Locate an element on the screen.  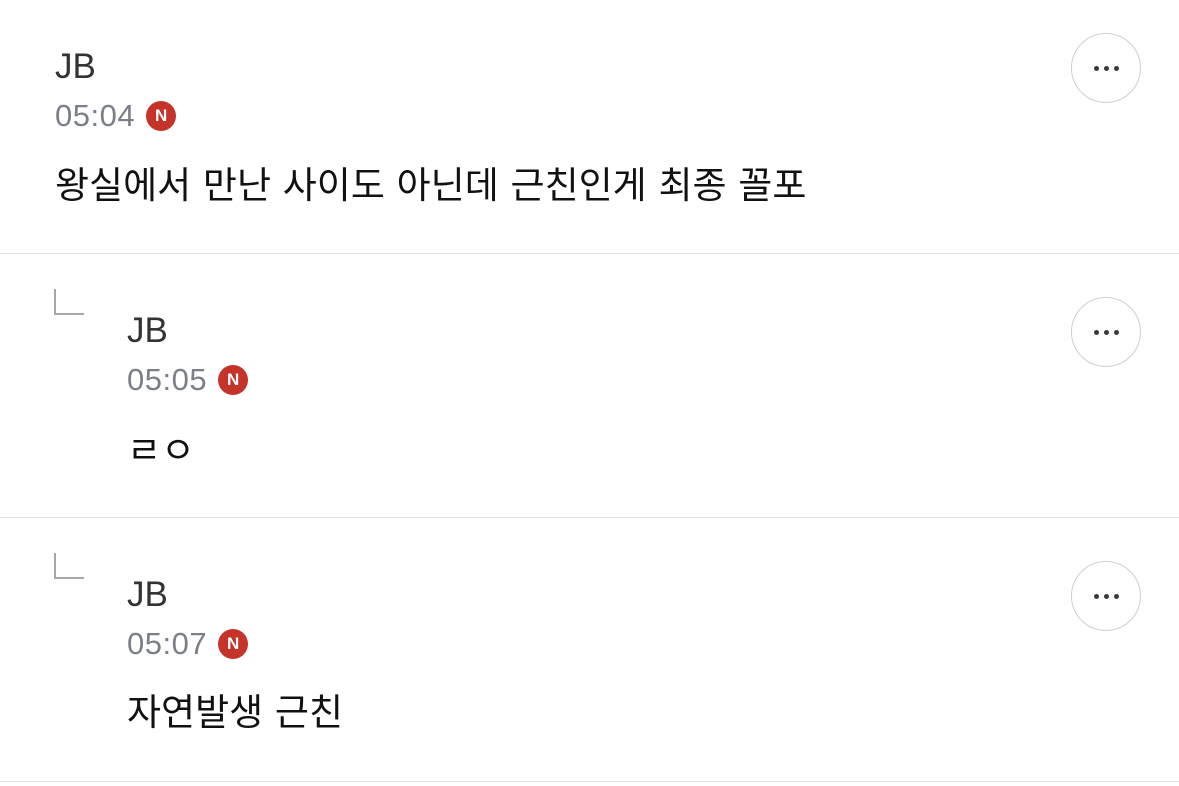
comment-time: 05:07 is located at coordinates (167, 643).